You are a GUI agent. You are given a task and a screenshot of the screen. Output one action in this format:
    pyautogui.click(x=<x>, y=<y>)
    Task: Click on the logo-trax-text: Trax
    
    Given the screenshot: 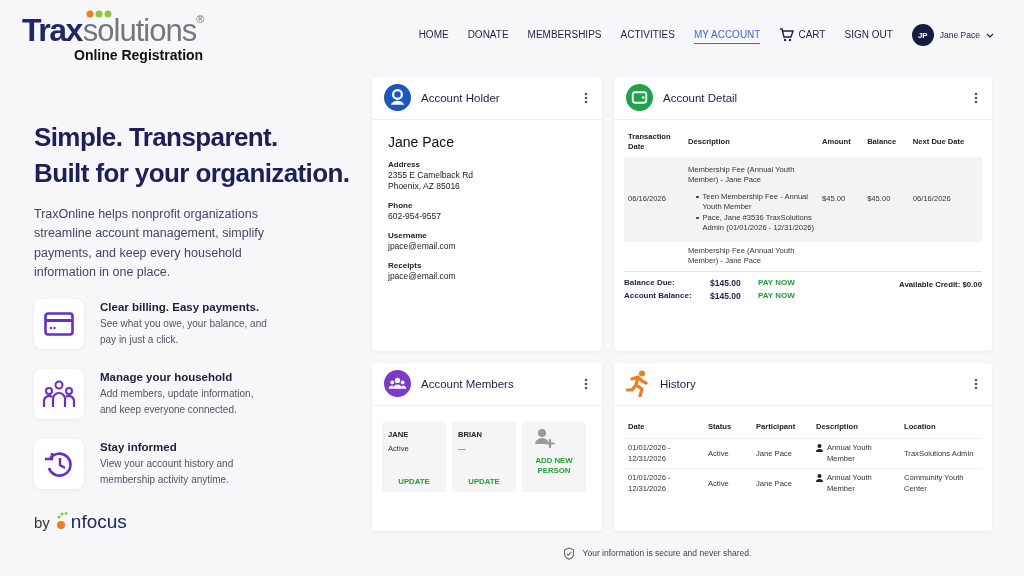 What is the action you would take?
    pyautogui.click(x=52, y=30)
    